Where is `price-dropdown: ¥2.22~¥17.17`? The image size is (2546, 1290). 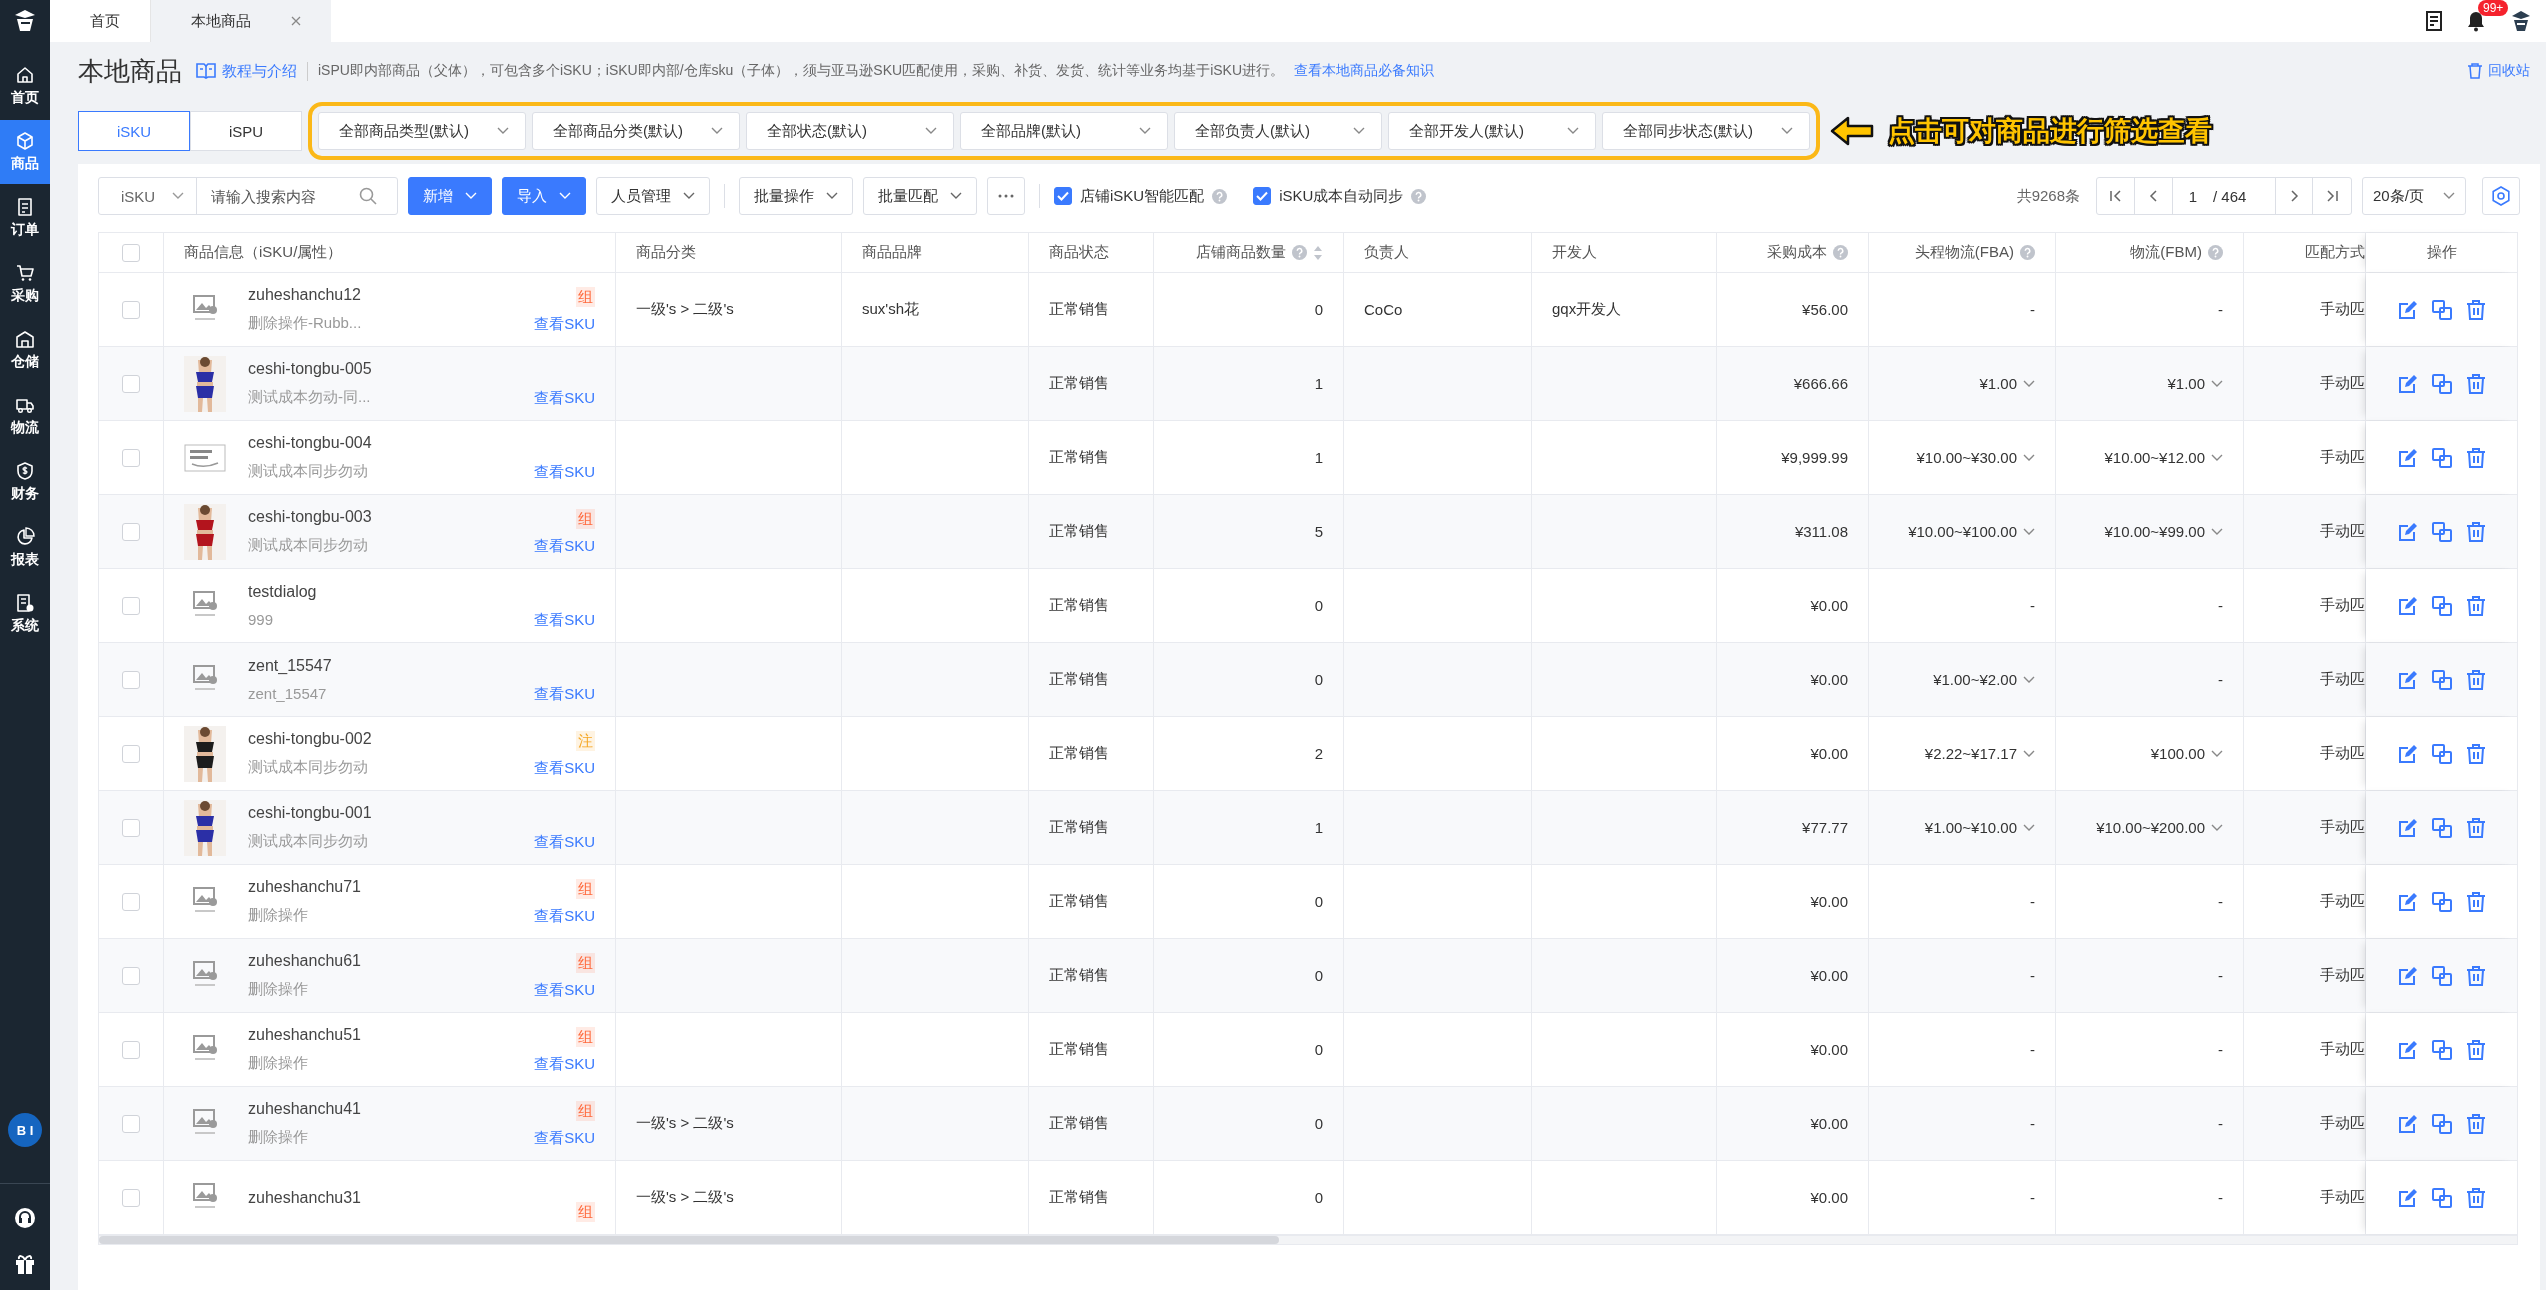 price-dropdown: ¥2.22~¥17.17 is located at coordinates (1979, 753).